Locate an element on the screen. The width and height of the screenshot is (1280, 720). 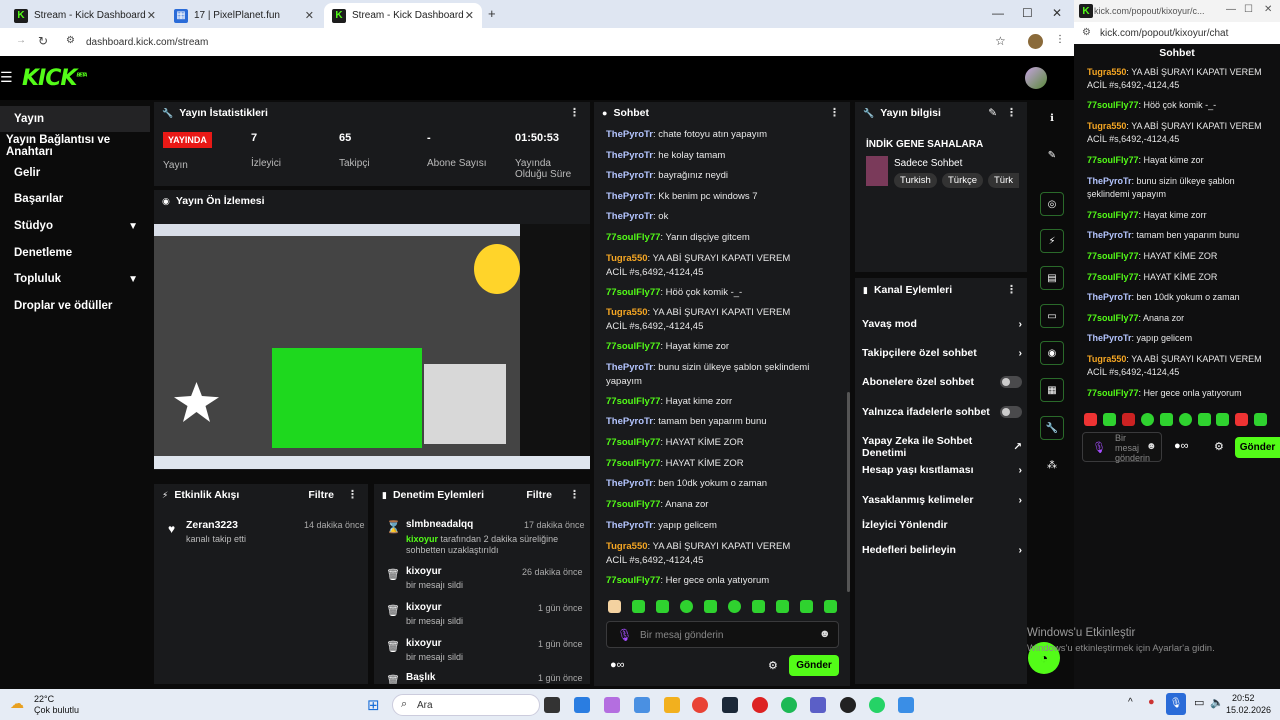
file-explorer-icon is located at coordinates (672, 705).